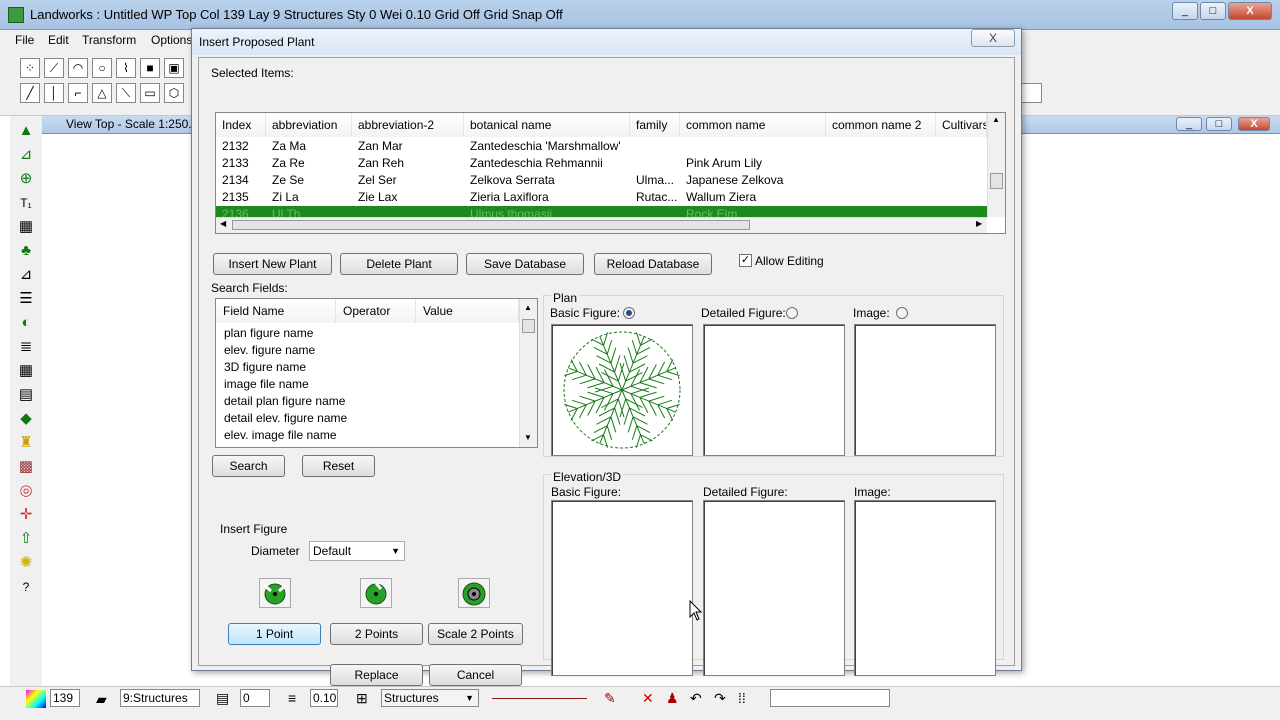  What do you see at coordinates (324, 698) in the screenshot?
I see `weight-field: 0.10` at bounding box center [324, 698].